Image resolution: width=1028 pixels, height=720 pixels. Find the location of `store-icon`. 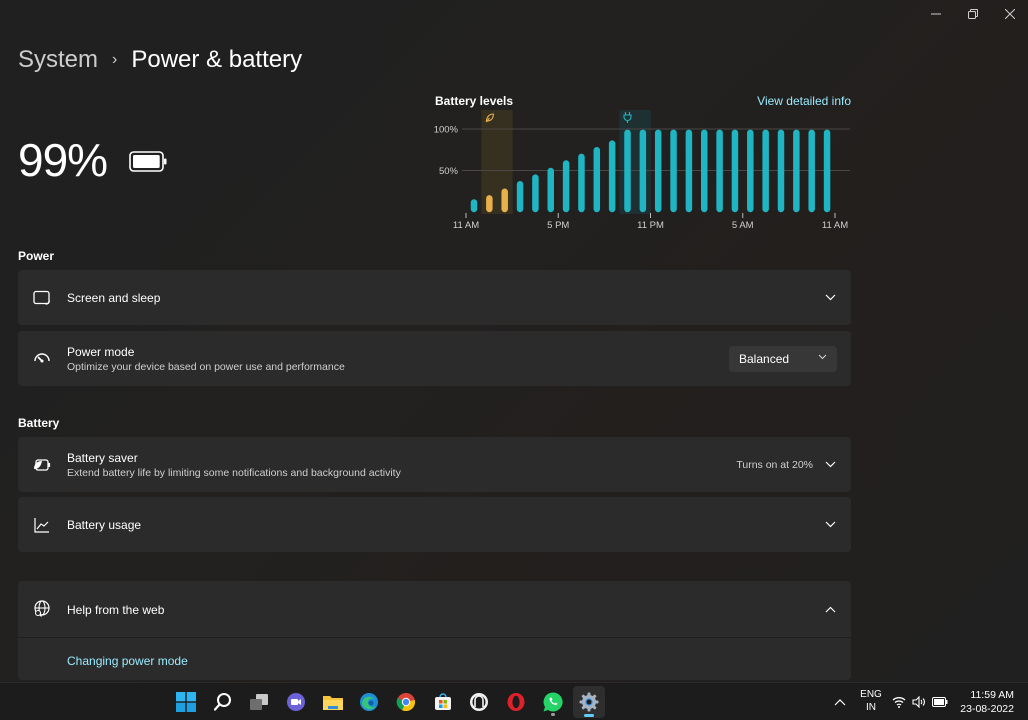

store-icon is located at coordinates (443, 701).